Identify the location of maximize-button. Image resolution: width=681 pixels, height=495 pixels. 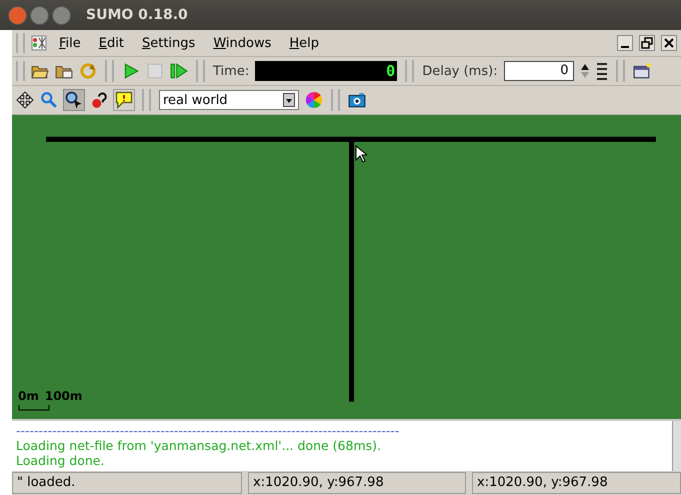
(61, 15).